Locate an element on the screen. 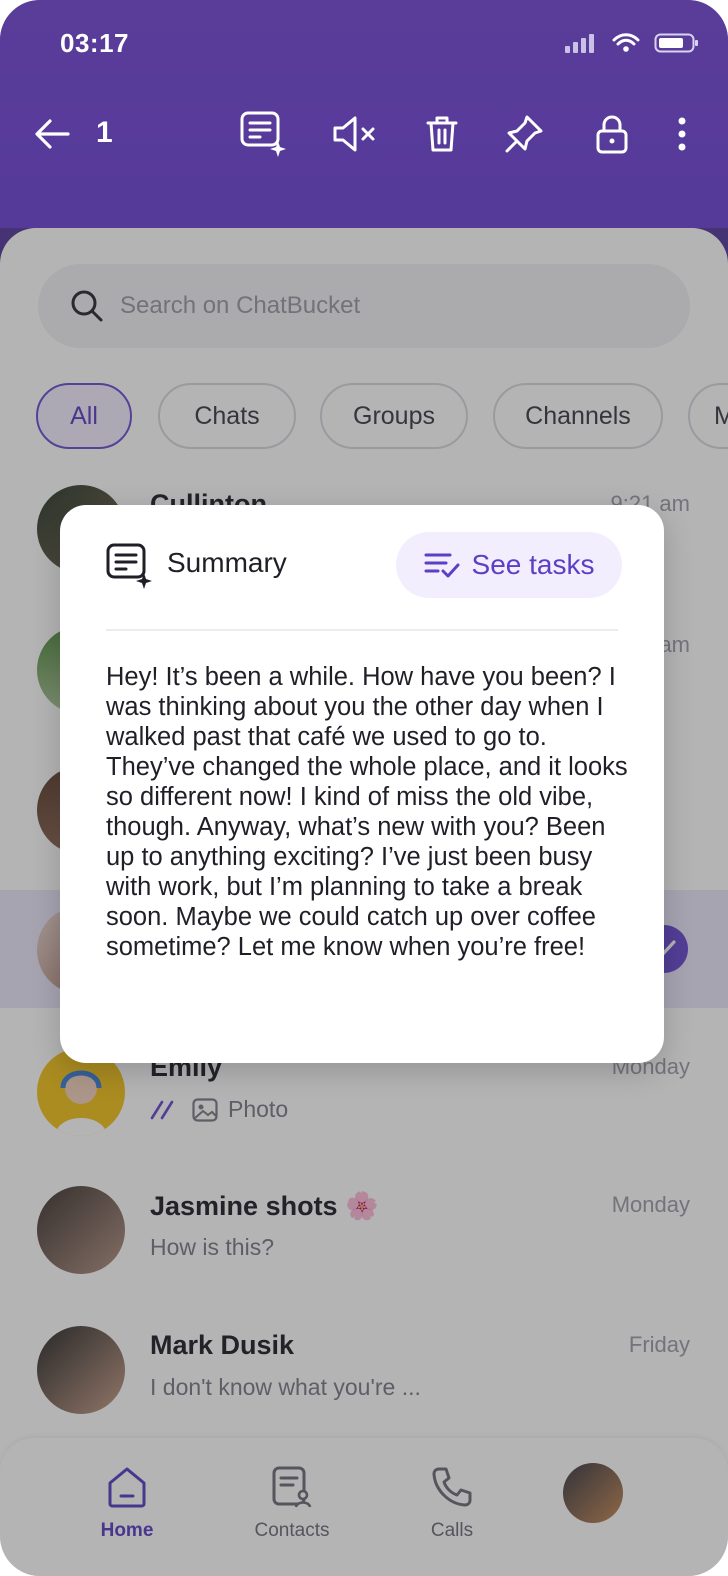  selection-action-bar: 1 is located at coordinates (364, 133).